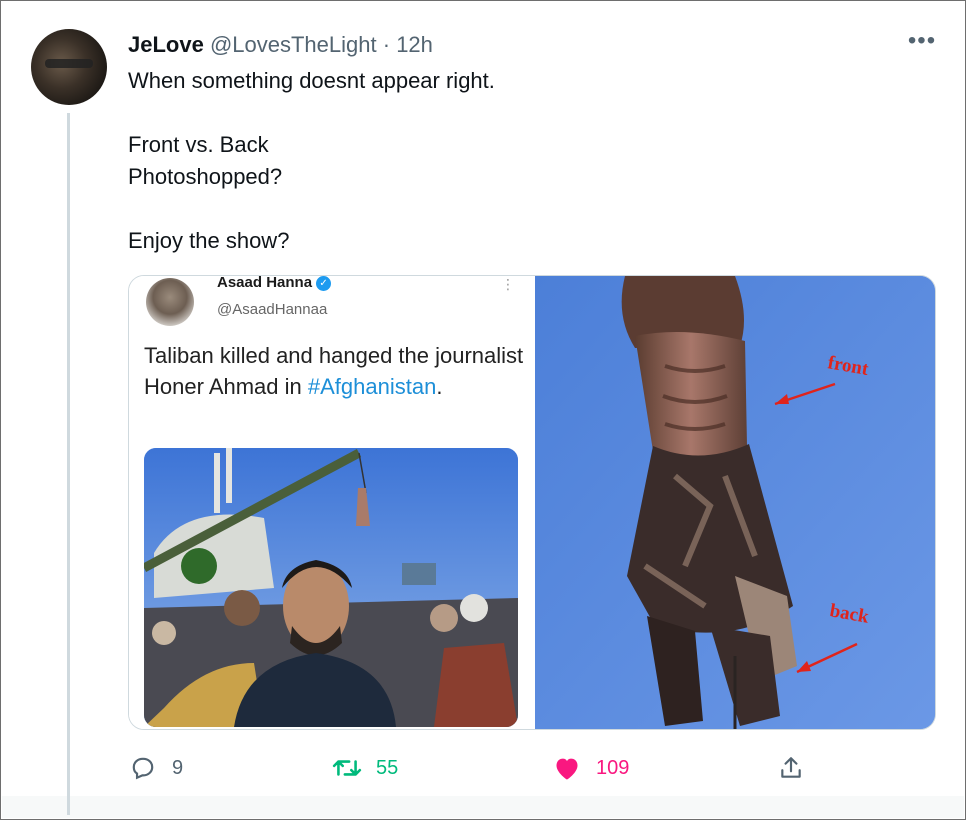  Describe the element at coordinates (324, 283) in the screenshot. I see `verified-badge-icon: ✓` at that location.